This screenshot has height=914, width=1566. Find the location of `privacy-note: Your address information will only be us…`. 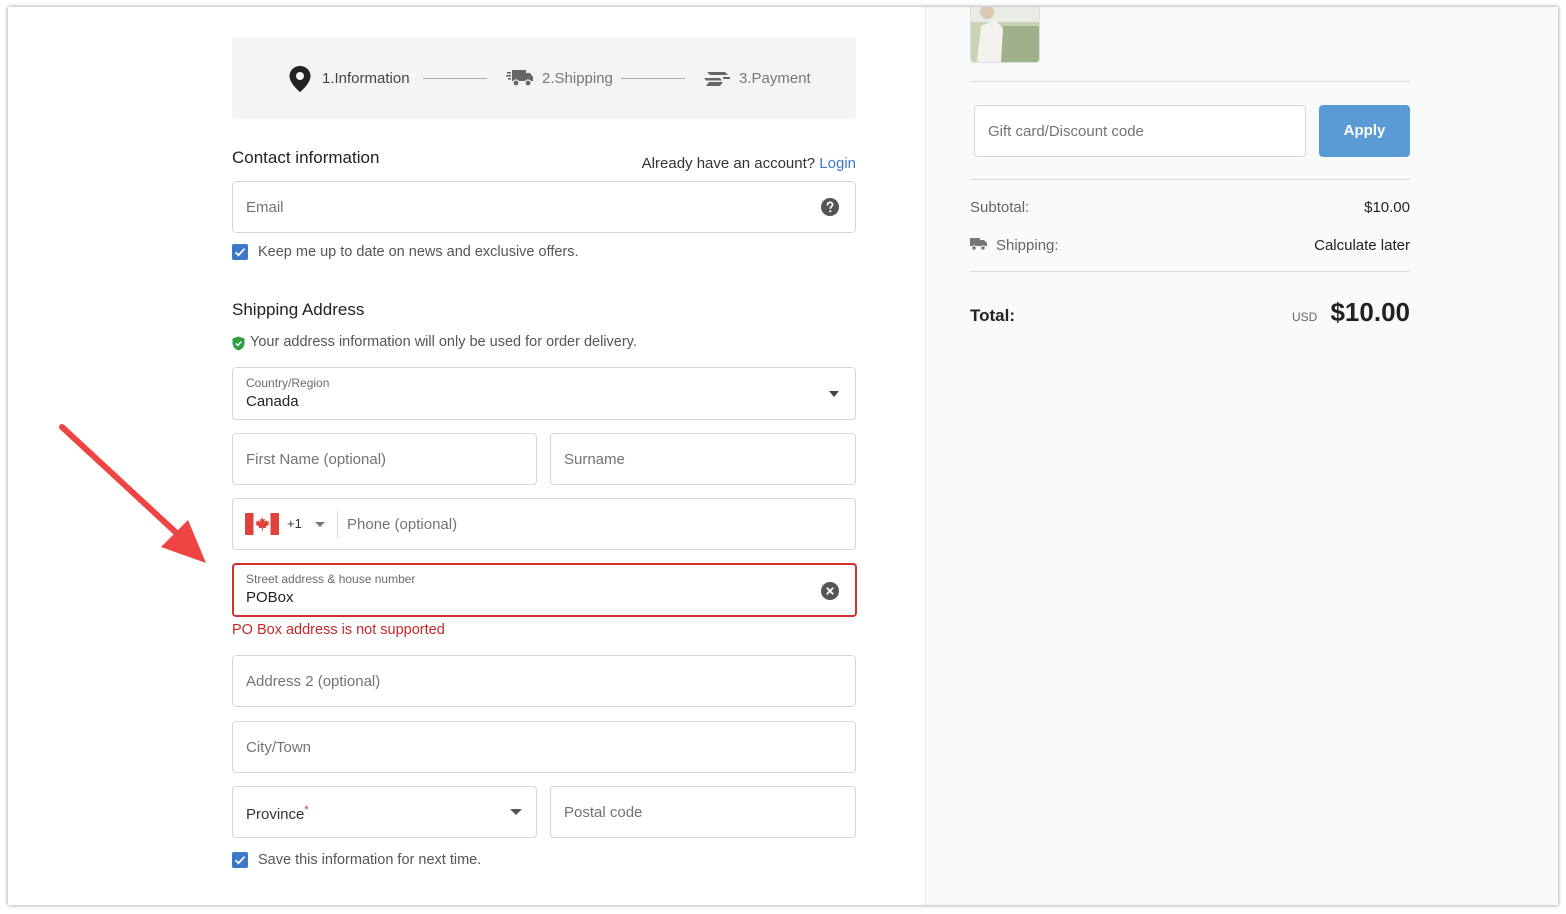

privacy-note: Your address information will only be us… is located at coordinates (443, 342).